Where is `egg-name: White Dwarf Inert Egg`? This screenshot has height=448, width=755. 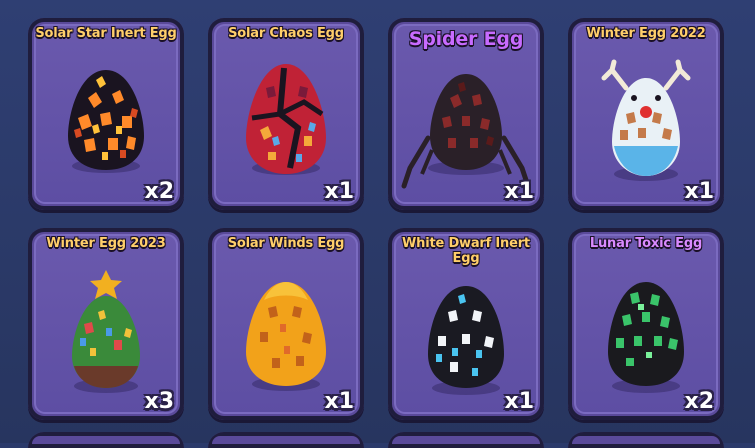 egg-name: White Dwarf Inert Egg is located at coordinates (466, 251).